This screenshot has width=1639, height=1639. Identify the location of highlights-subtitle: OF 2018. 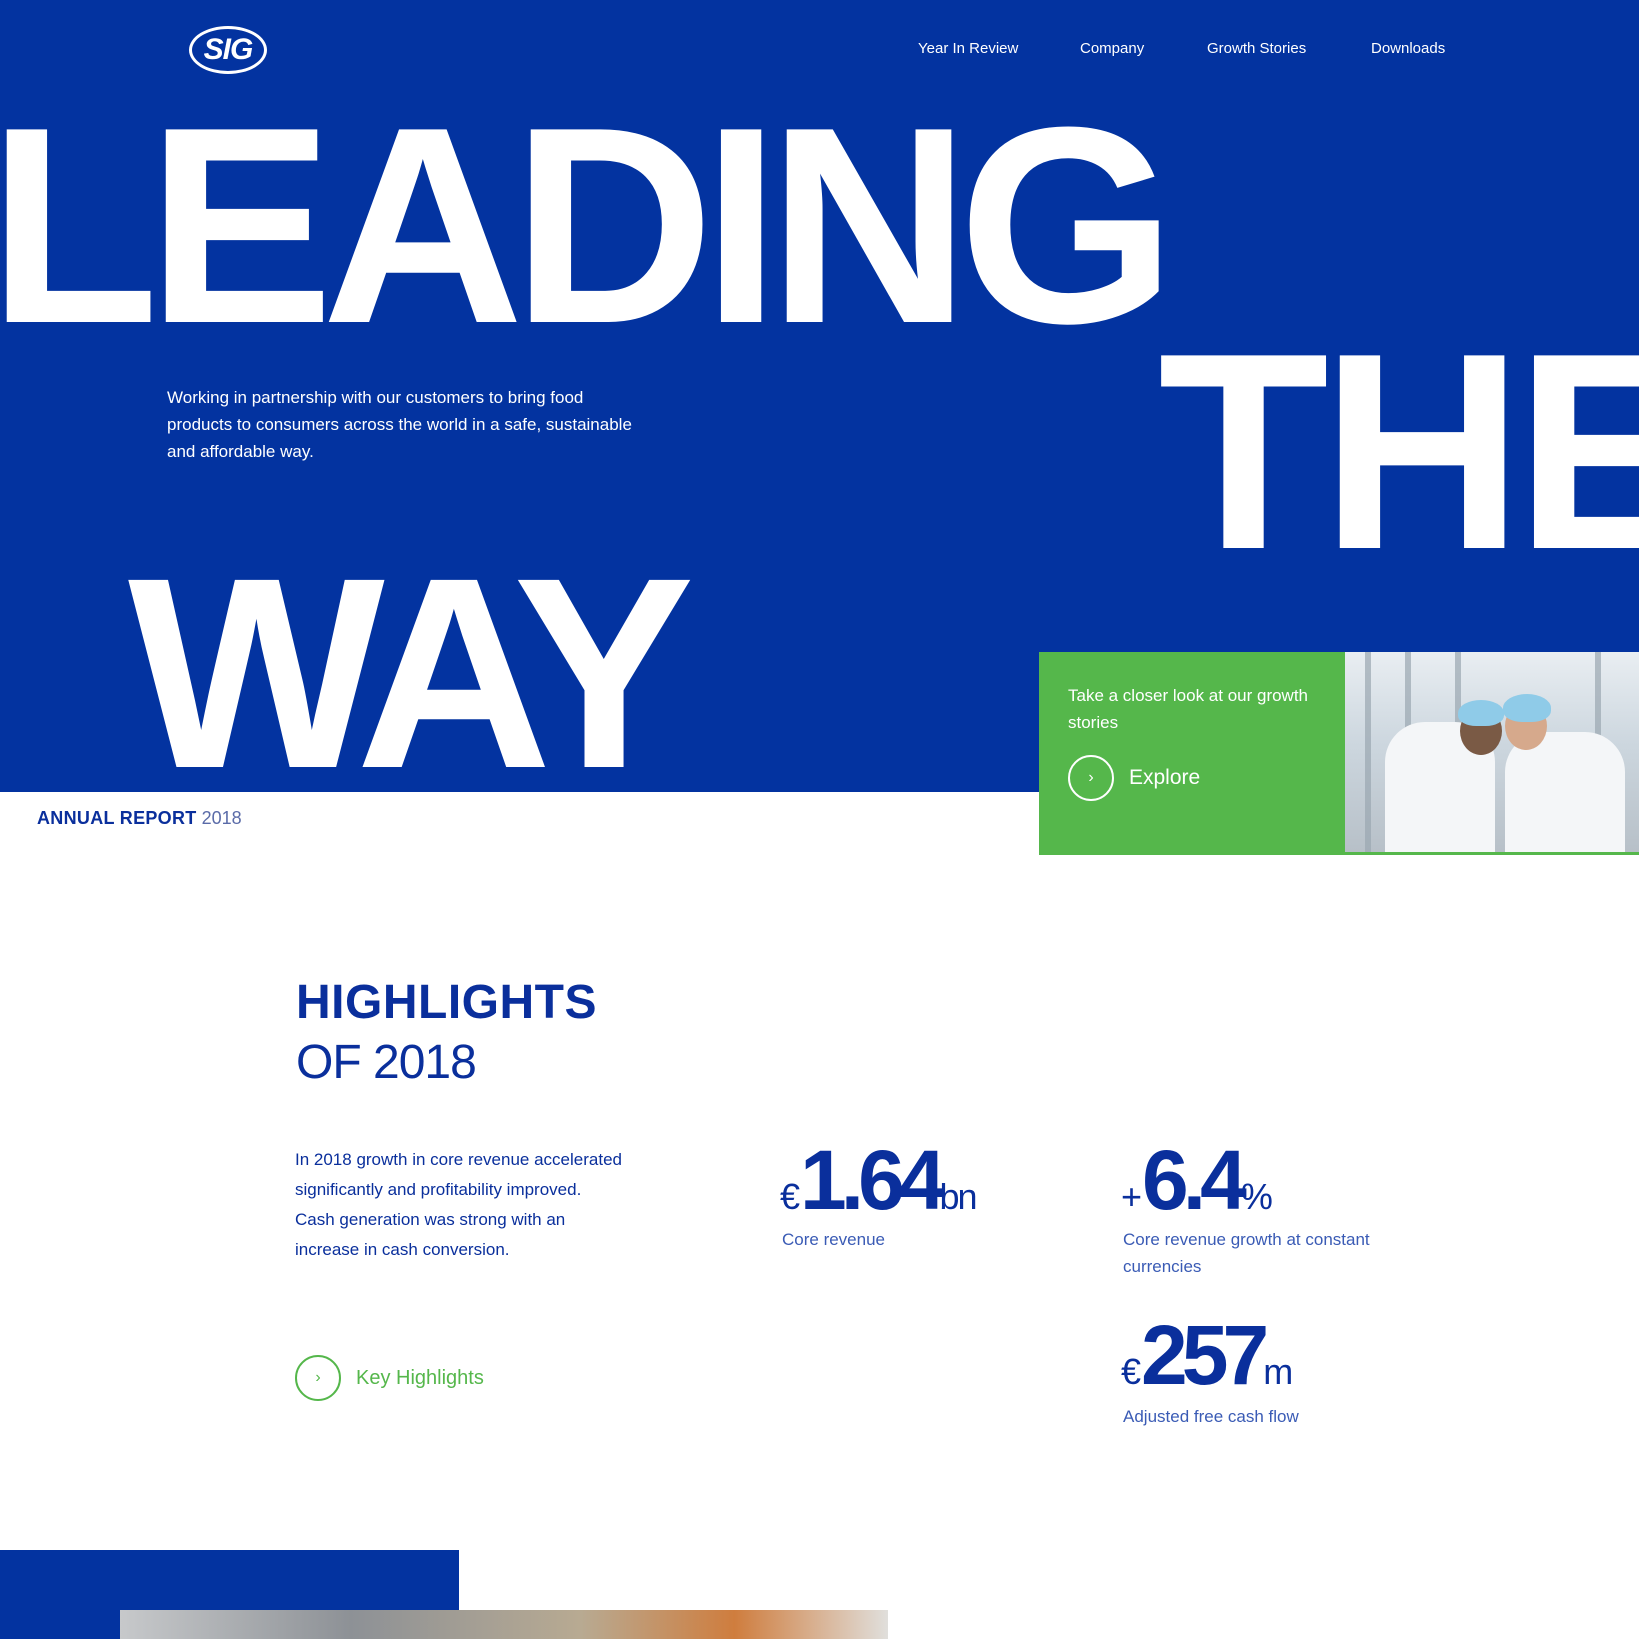
(386, 1062).